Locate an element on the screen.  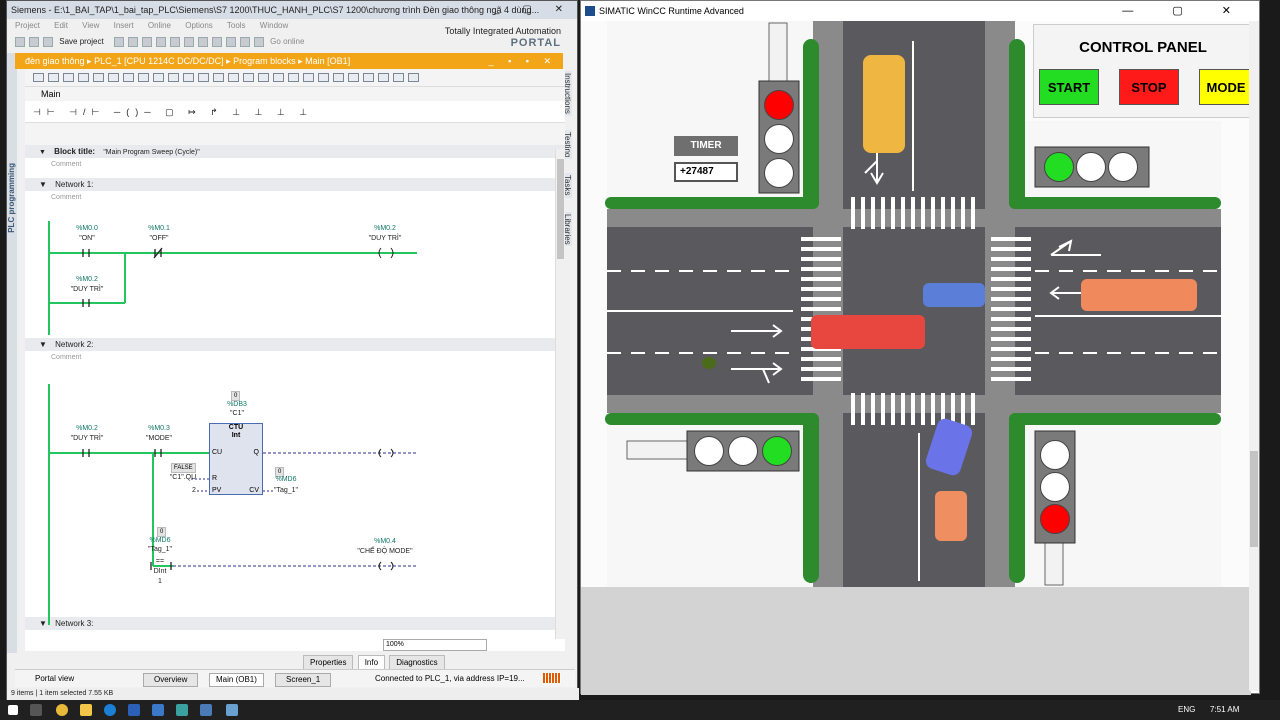
task-view-icon is located at coordinates (36, 710).